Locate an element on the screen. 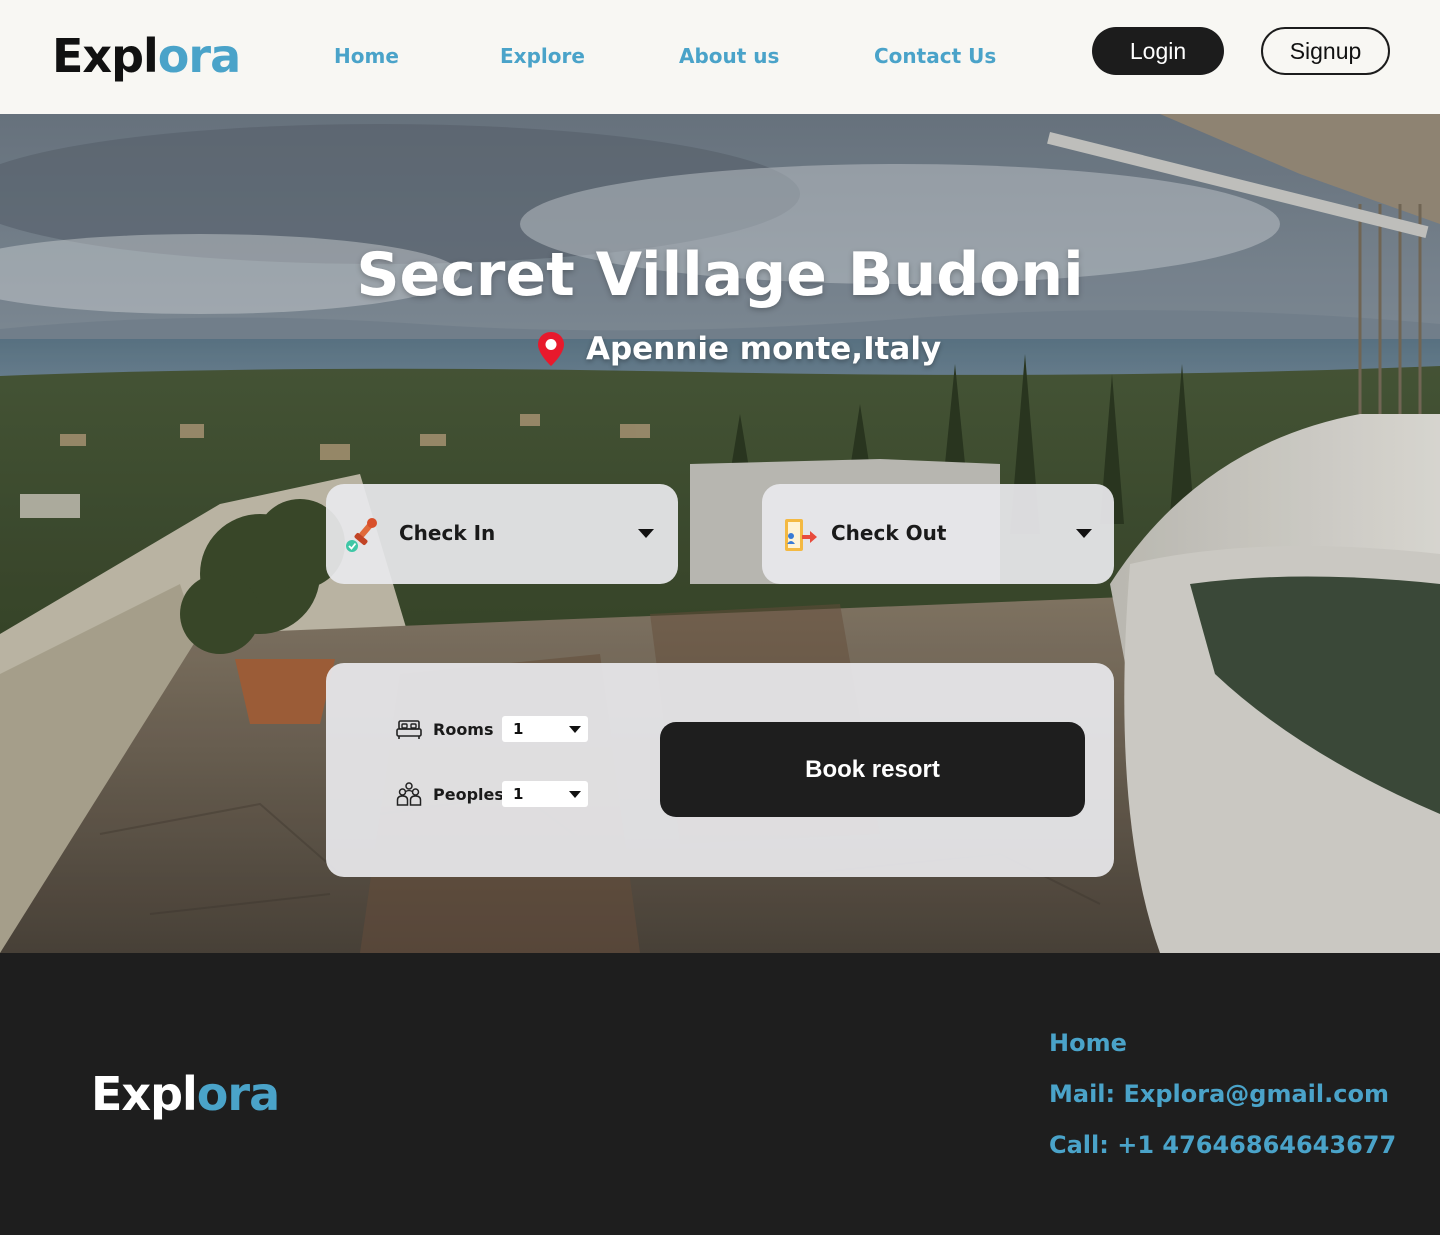 This screenshot has width=1440, height=1235. rooms-row: Rooms 1 is located at coordinates (492, 729).